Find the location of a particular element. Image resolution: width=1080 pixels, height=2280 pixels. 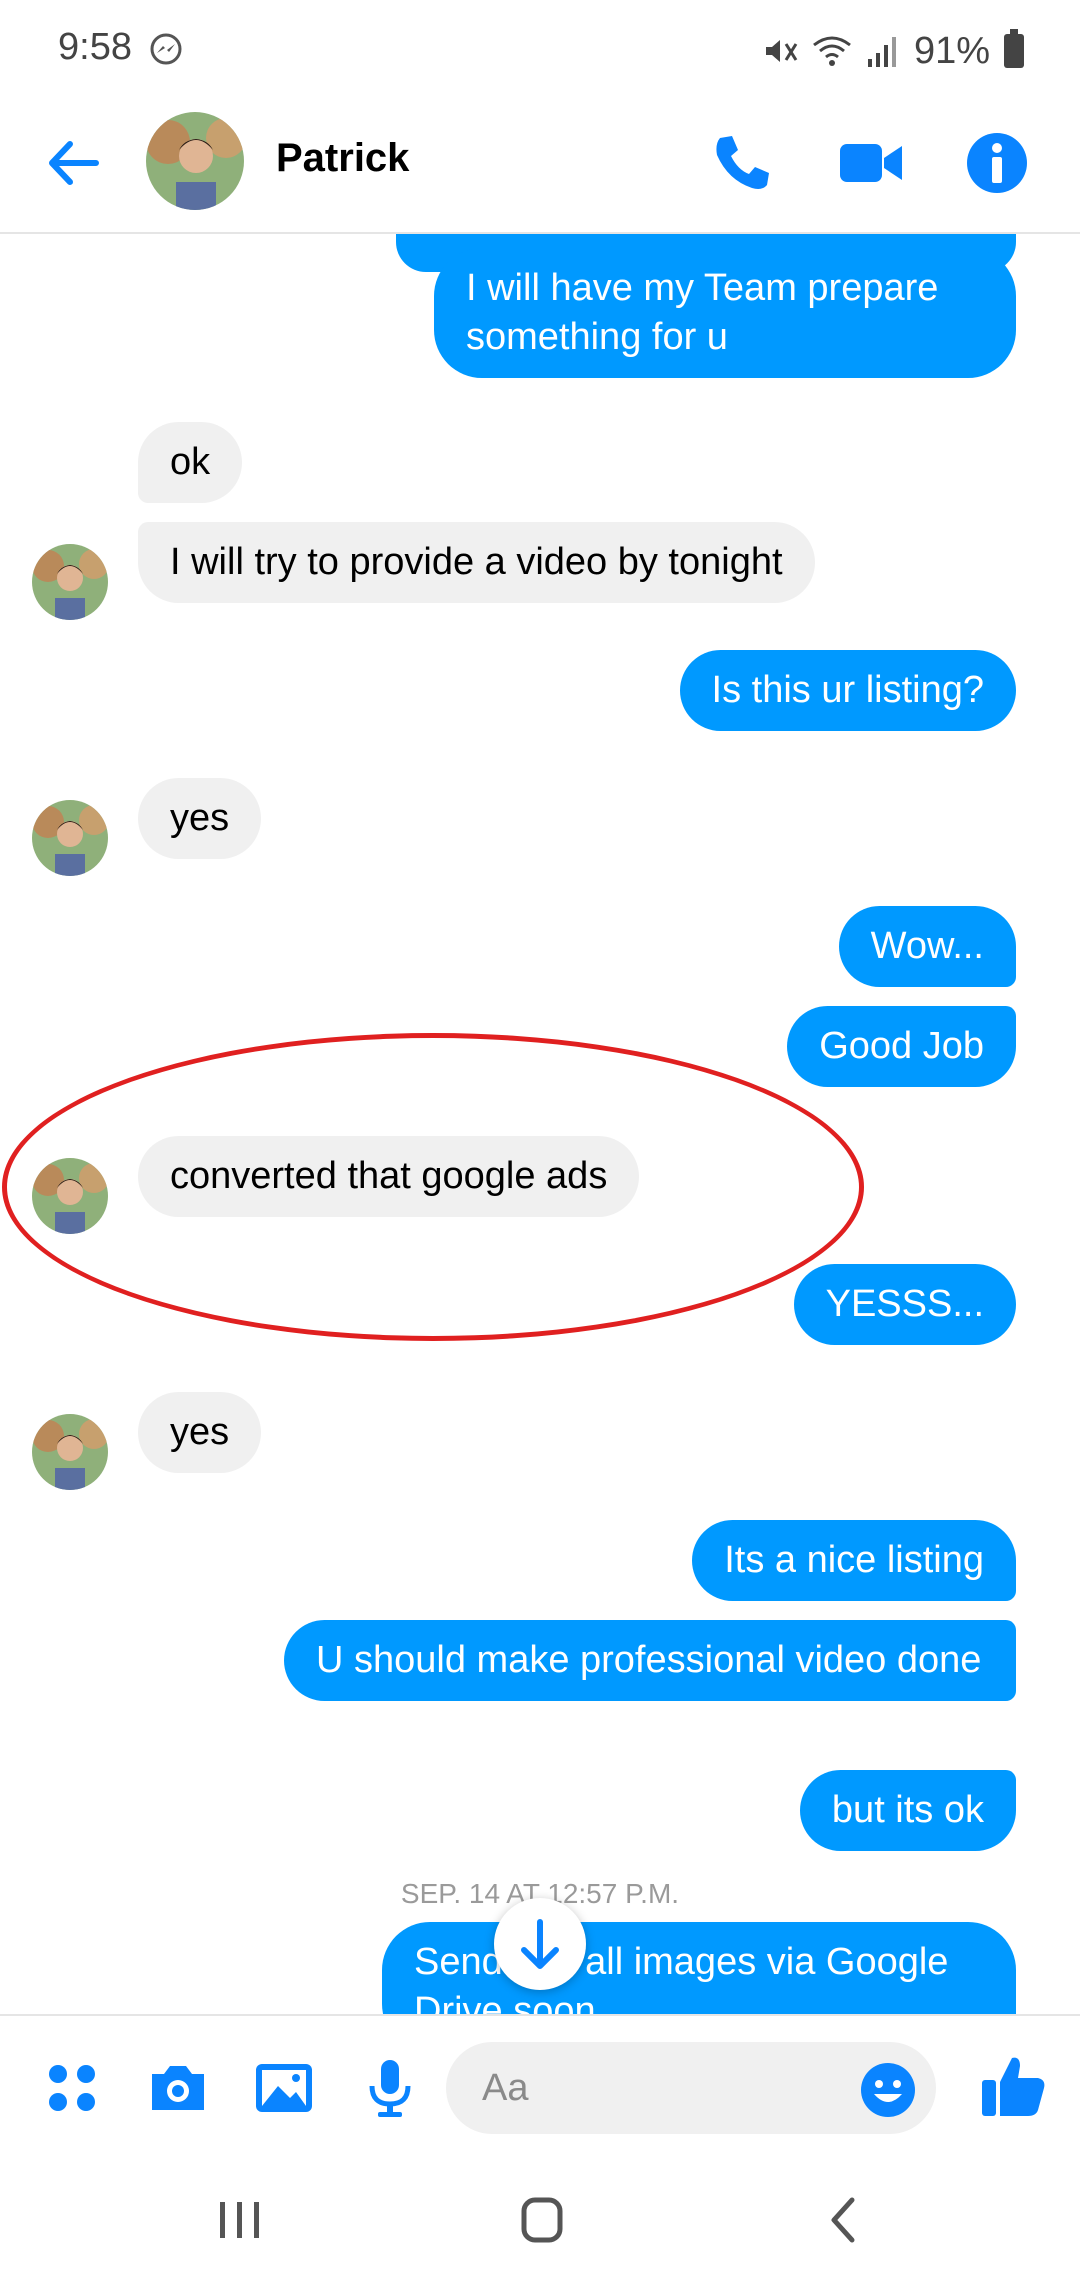

emoji-icon is located at coordinates (888, 2090).